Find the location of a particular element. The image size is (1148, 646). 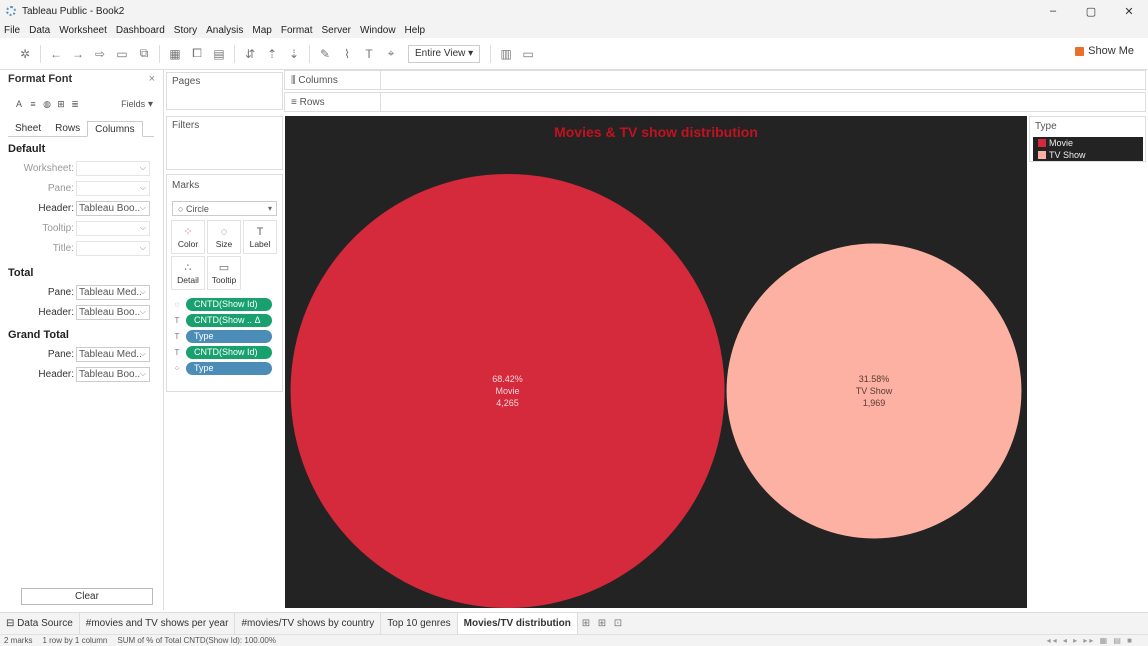

menu-analysis: Analysis is located at coordinates (224, 30).